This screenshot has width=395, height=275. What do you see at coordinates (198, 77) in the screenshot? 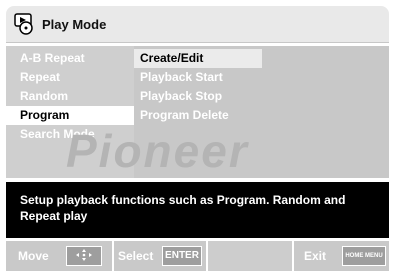
I see `submenu-item-playback-start: Playback Start` at bounding box center [198, 77].